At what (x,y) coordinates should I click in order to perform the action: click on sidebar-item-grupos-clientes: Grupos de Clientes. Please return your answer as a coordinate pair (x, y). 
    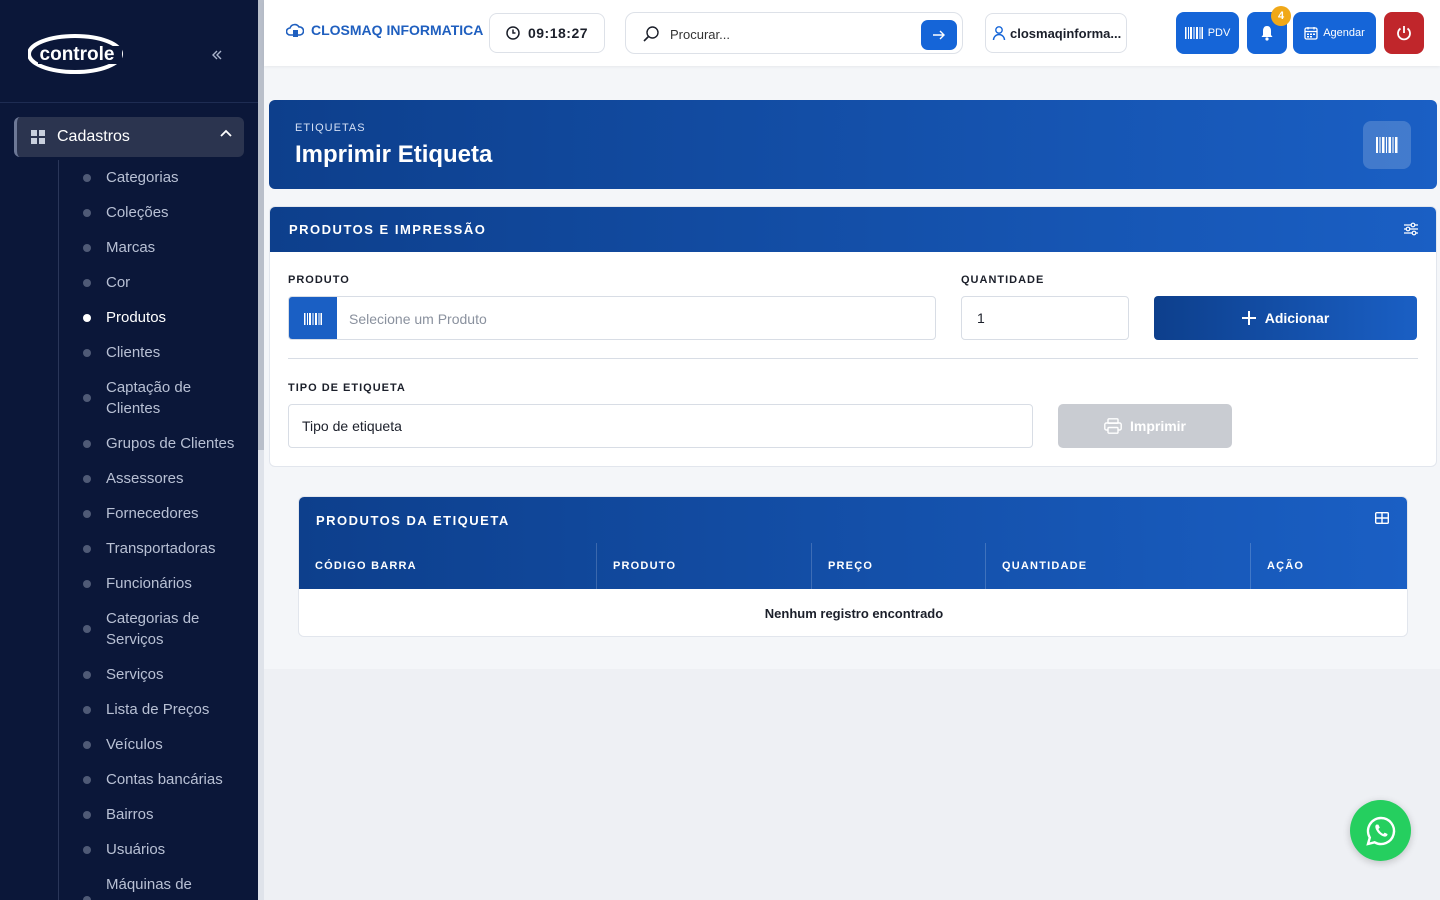
    Looking at the image, I should click on (158, 443).